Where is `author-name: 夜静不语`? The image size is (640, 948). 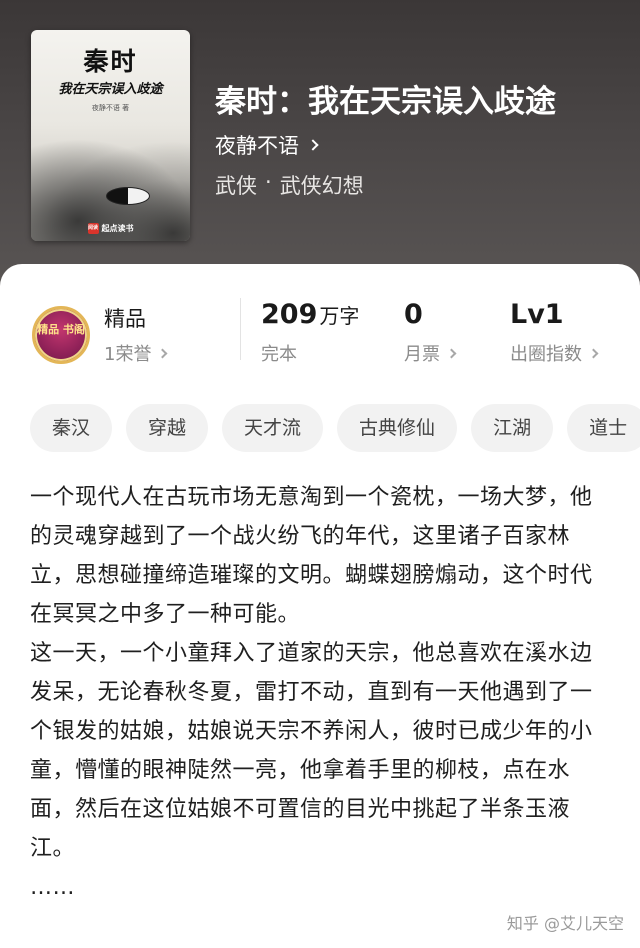 author-name: 夜静不语 is located at coordinates (257, 146).